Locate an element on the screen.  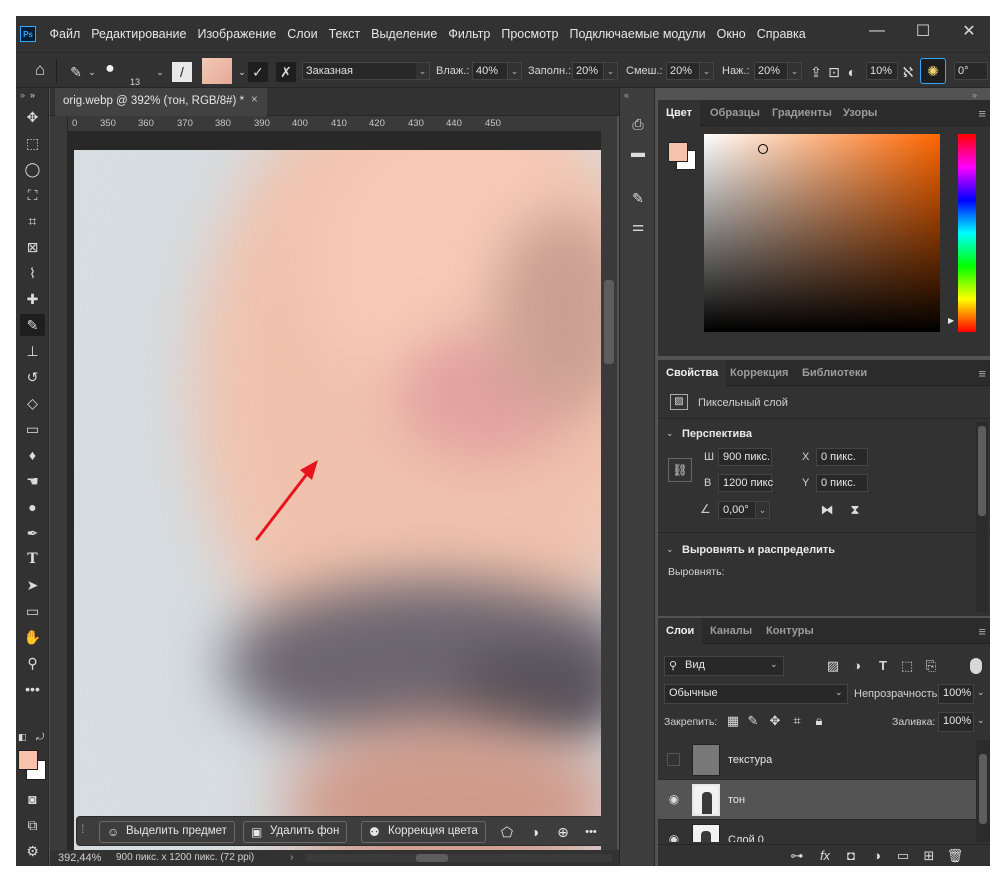
adjustment-layer-icon: ◑ is located at coordinates (877, 856).